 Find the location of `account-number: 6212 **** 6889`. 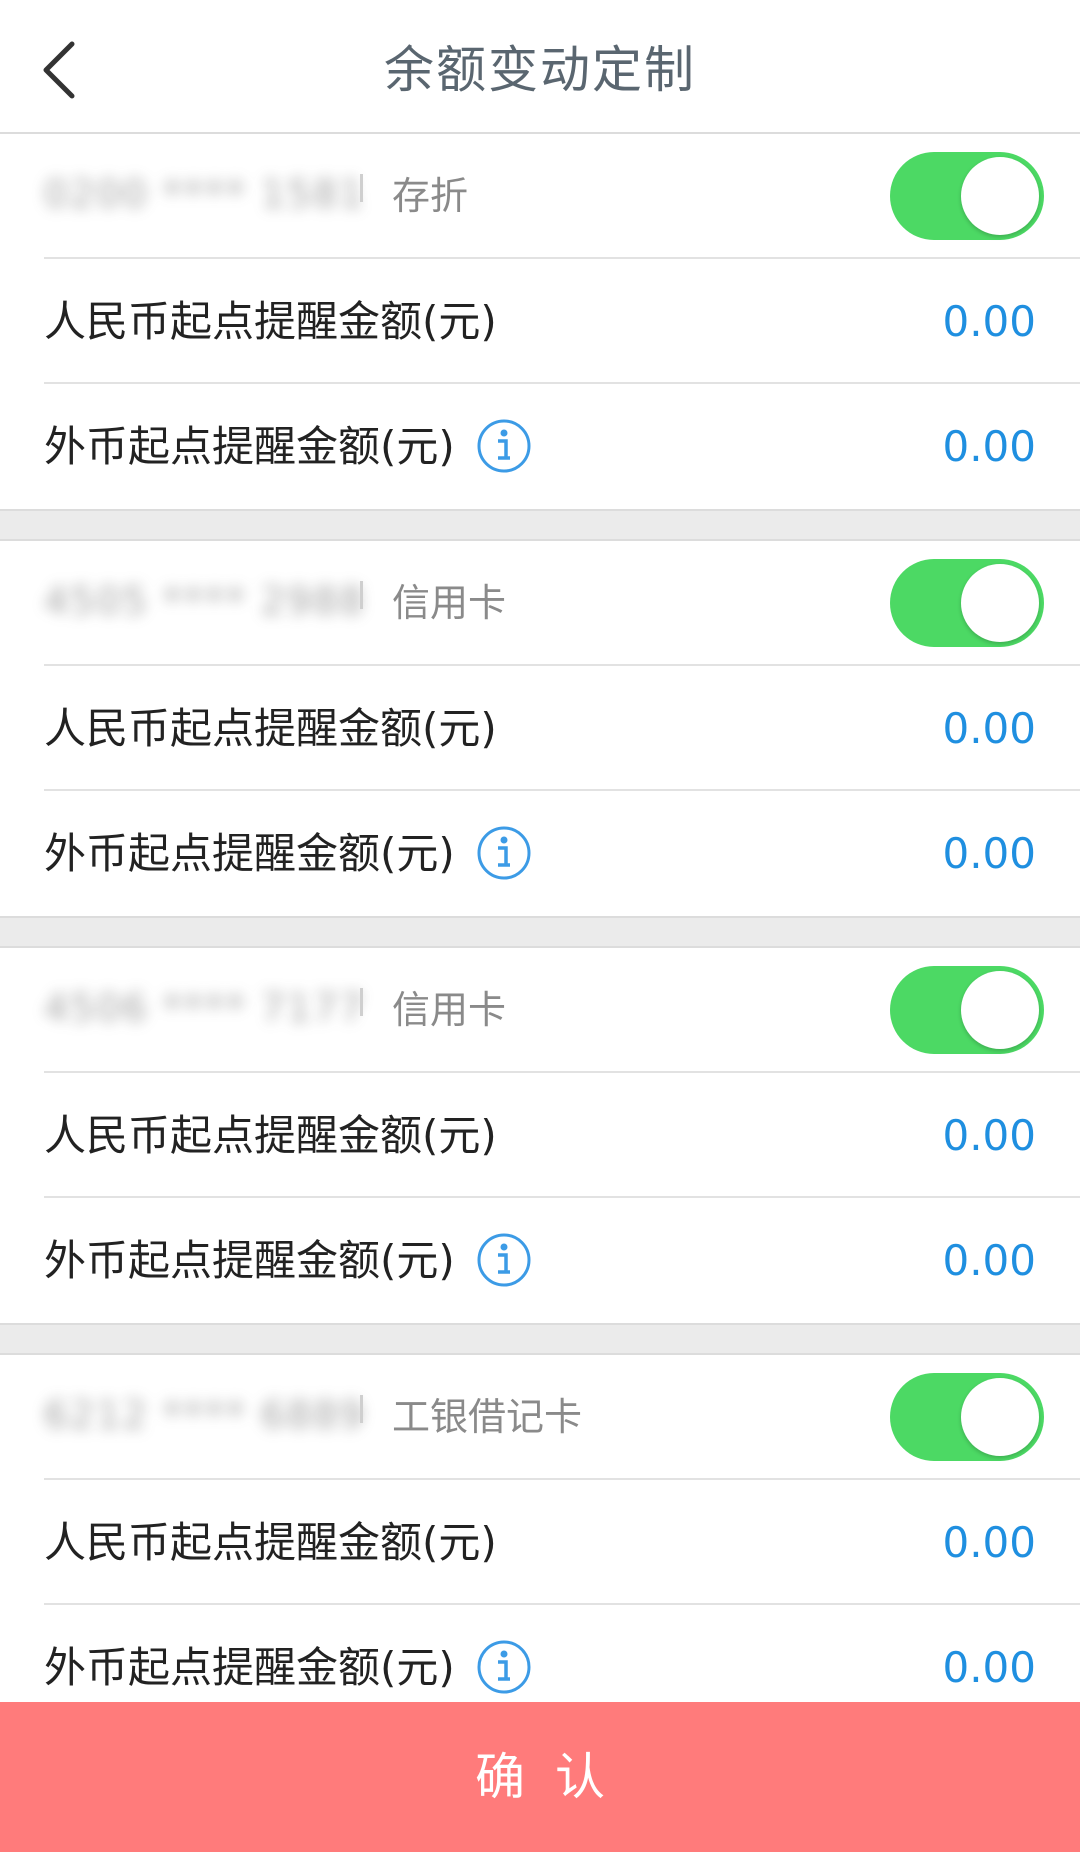

account-number: 6212 **** 6889 is located at coordinates (205, 1415).